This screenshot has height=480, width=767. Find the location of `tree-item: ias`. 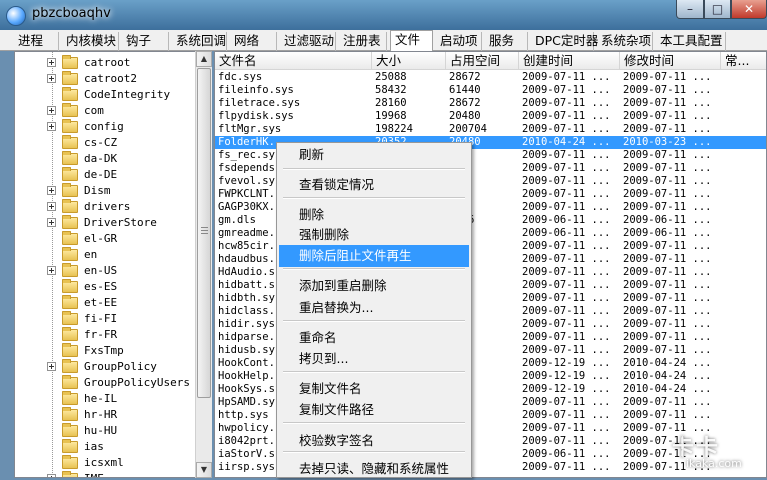

tree-item: ias is located at coordinates (105, 447).